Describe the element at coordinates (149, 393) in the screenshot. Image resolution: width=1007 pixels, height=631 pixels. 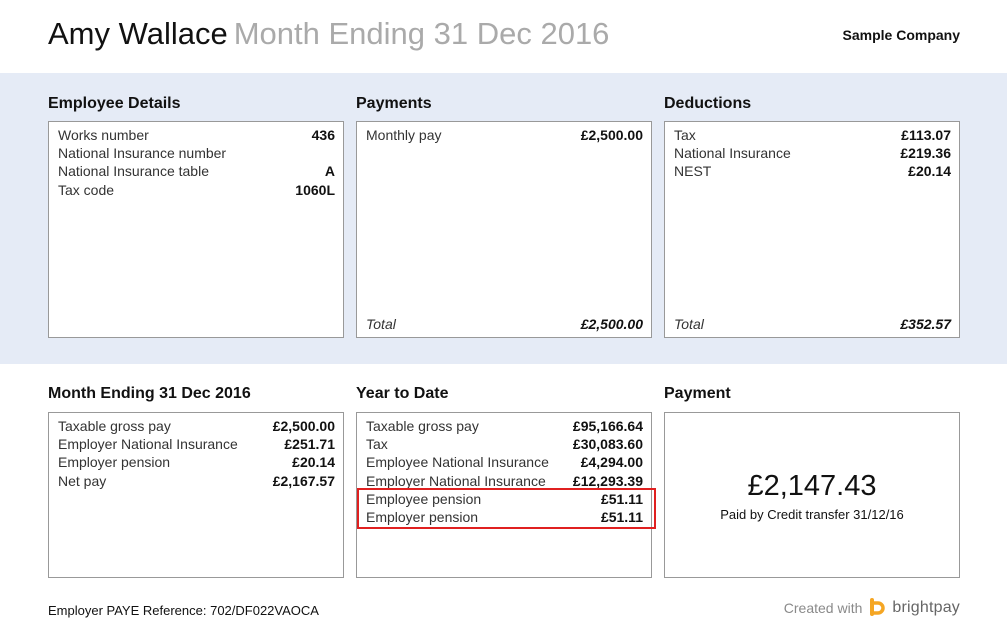
I see `month-ending-title: Month Ending 31 Dec 2016` at that location.